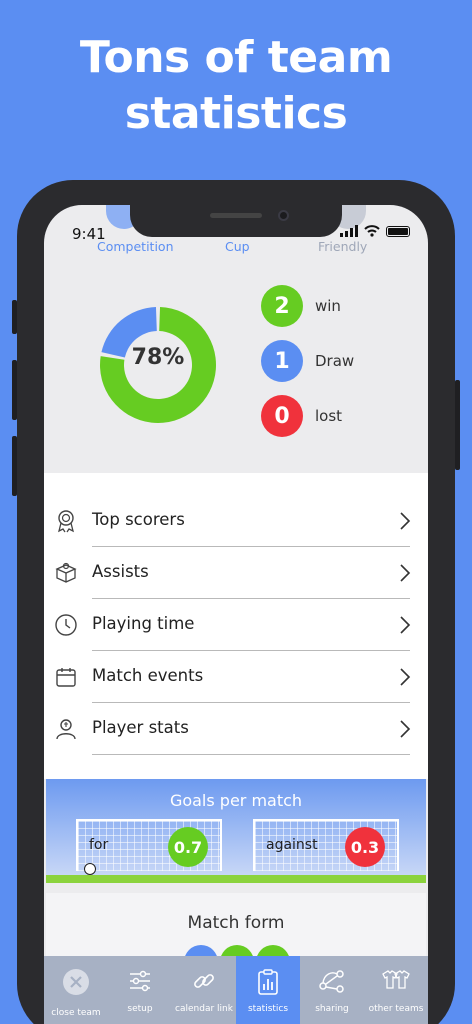 The height and width of the screenshot is (1024, 472). Describe the element at coordinates (236, 729) in the screenshot. I see `menu-item-player-stats: Player stats` at that location.